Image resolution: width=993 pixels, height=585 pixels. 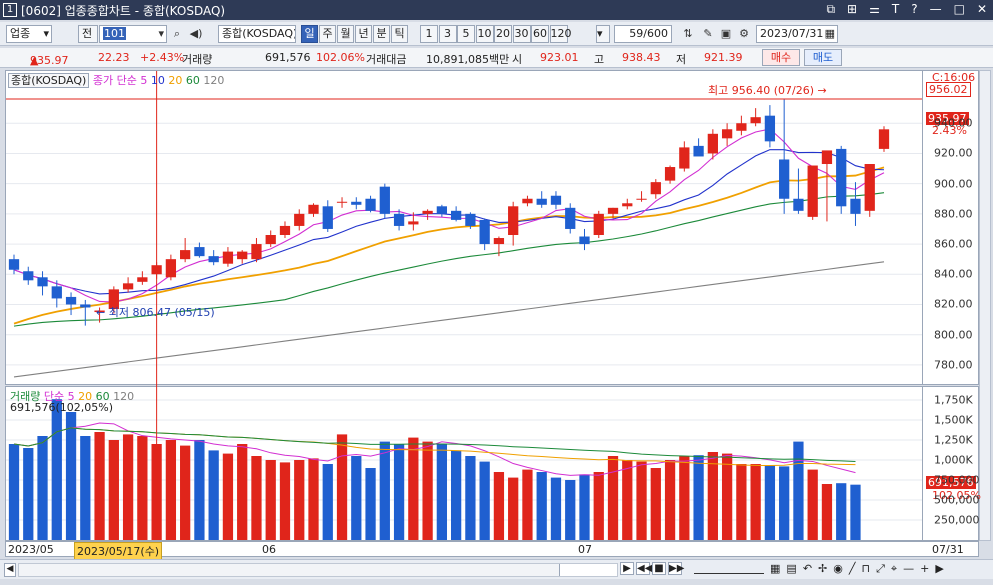 I want to click on pin-icon: ⌖, so click(x=894, y=569).